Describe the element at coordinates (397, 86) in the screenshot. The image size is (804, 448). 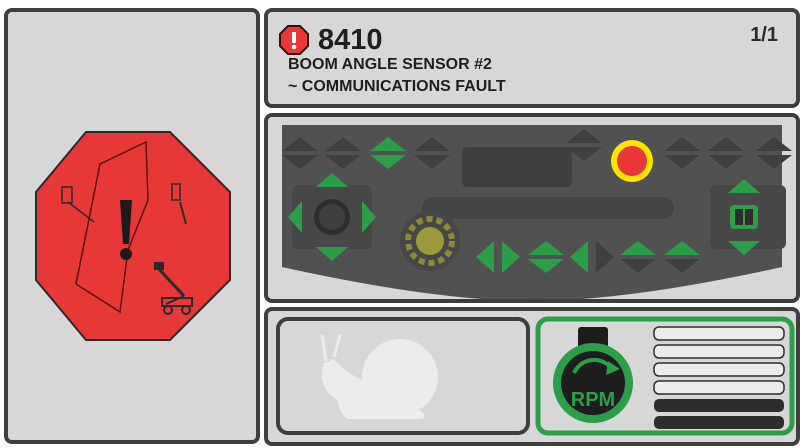
I see `fault-description-line2: ~ COMMUNICATIONS FAULT` at that location.